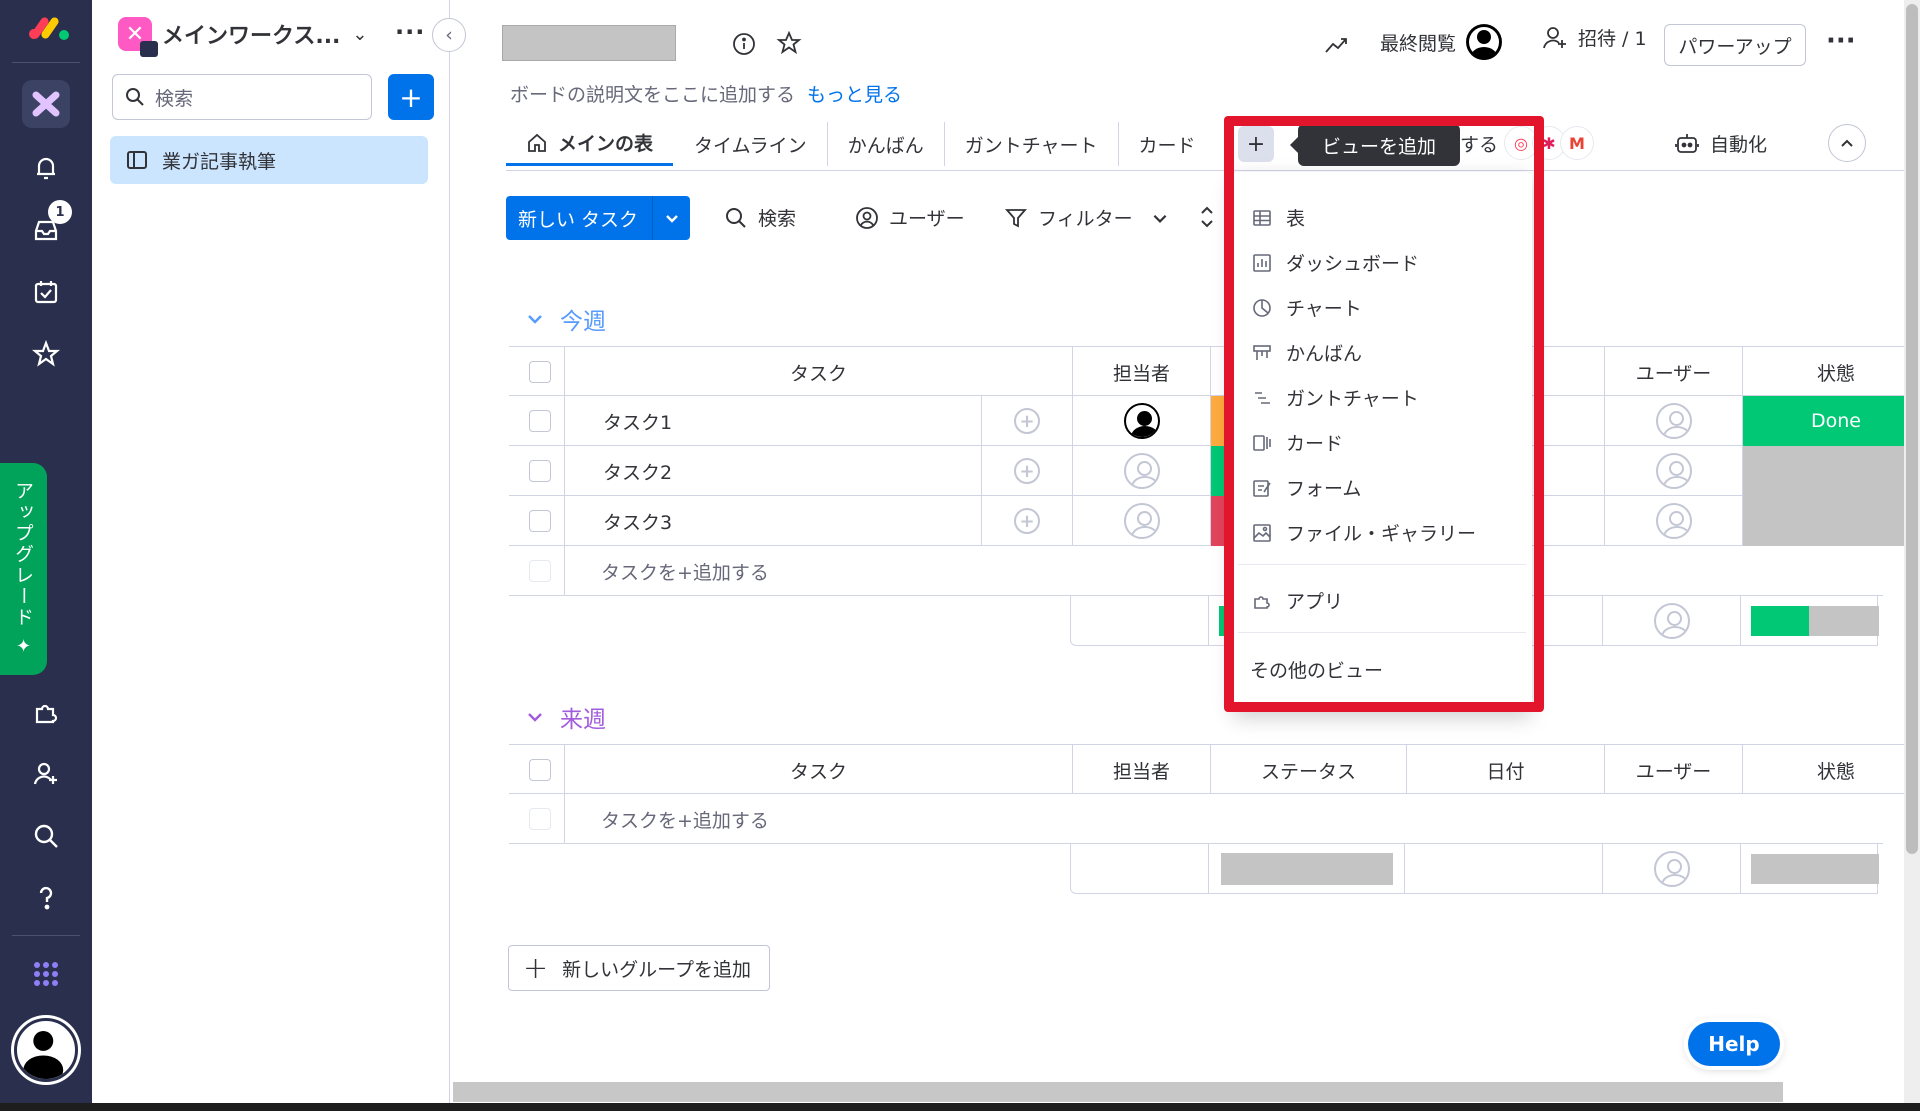 The image size is (1920, 1111). What do you see at coordinates (598, 218) in the screenshot?
I see `new-task-button: 新しい タスク` at bounding box center [598, 218].